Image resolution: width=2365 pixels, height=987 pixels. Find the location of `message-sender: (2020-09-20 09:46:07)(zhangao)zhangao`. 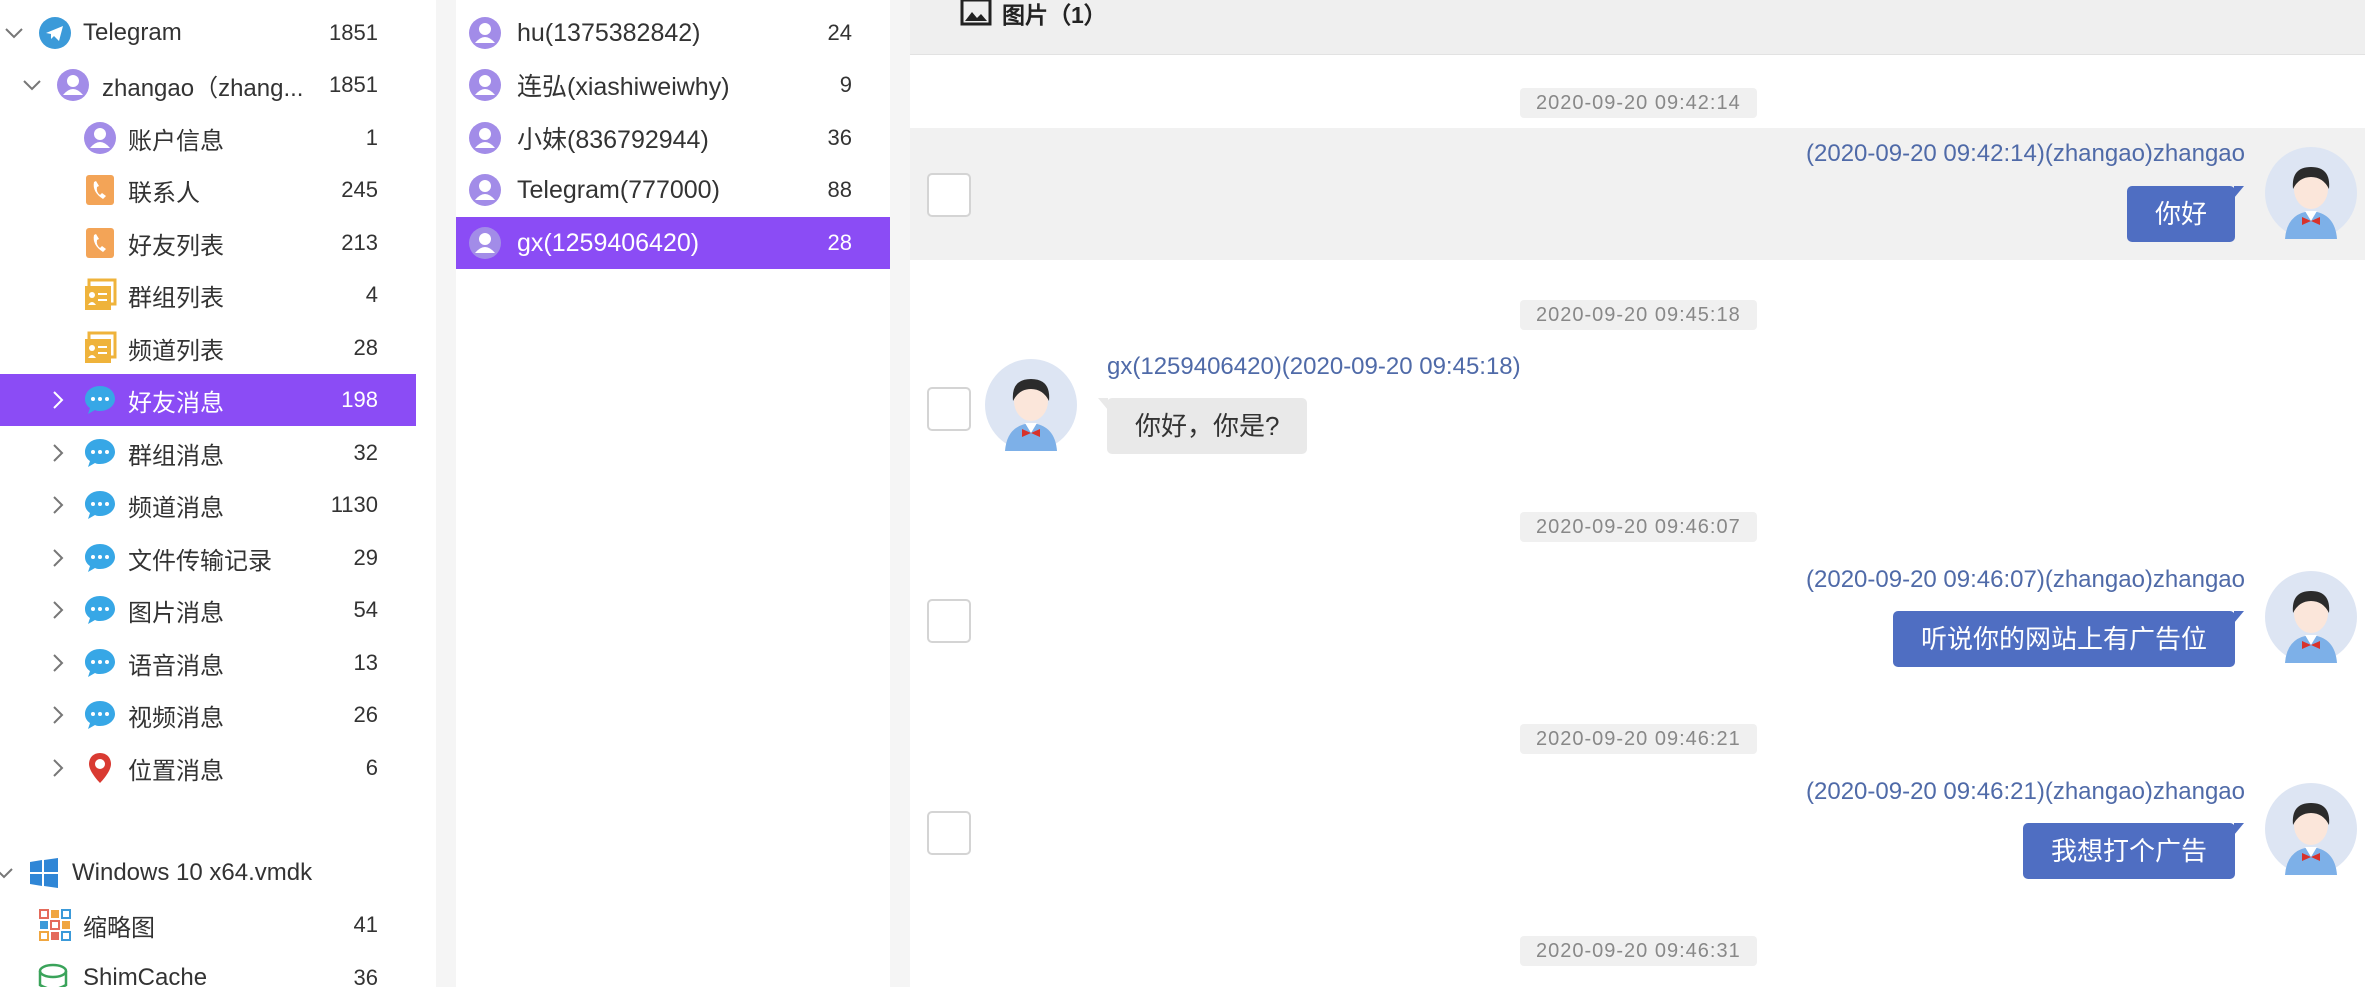

message-sender: (2020-09-20 09:46:07)(zhangao)zhangao is located at coordinates (2025, 579).